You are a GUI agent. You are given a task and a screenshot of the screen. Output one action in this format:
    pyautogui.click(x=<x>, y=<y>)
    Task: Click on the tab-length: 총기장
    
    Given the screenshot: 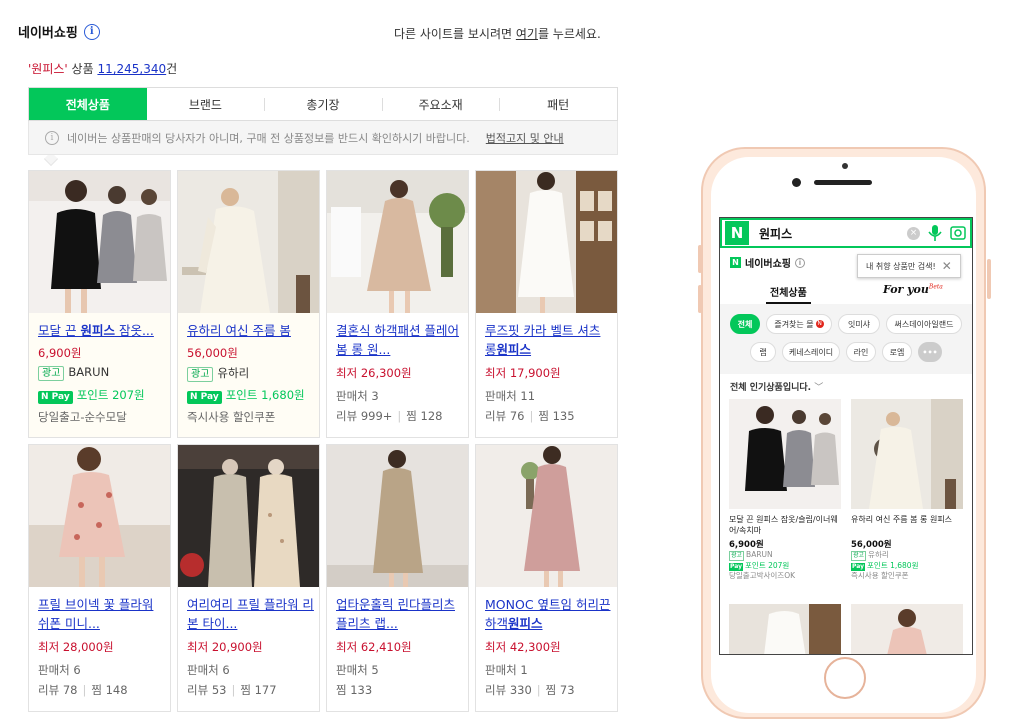 What is the action you would take?
    pyautogui.click(x=323, y=104)
    